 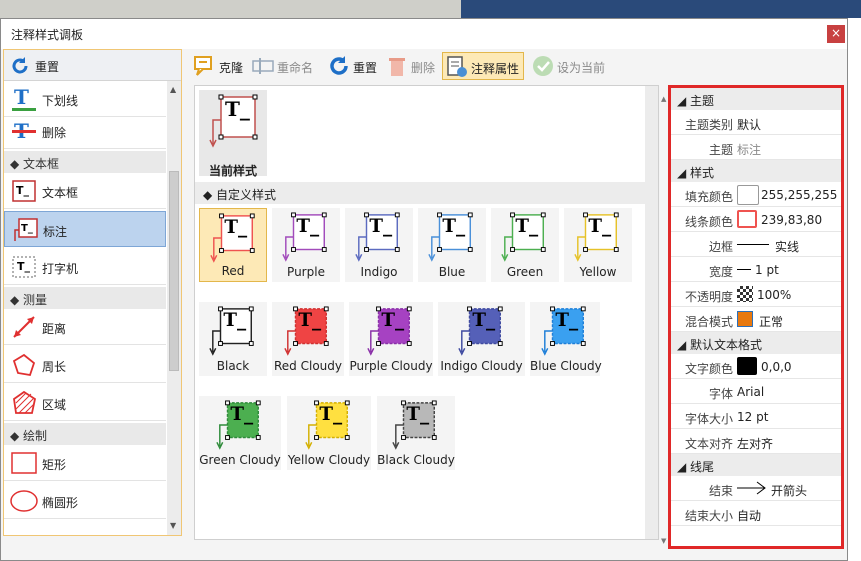 What do you see at coordinates (220, 66) in the screenshot?
I see `clone-button: 克隆` at bounding box center [220, 66].